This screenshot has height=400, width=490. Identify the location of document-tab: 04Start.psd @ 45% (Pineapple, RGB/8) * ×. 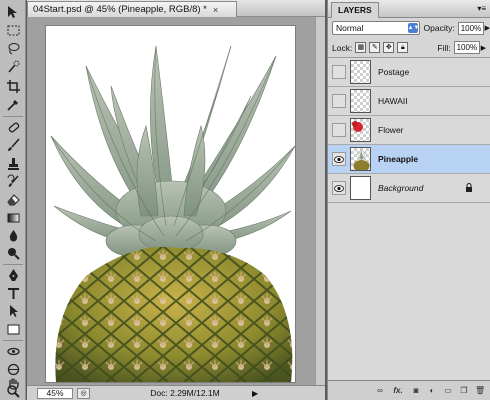
(132, 9).